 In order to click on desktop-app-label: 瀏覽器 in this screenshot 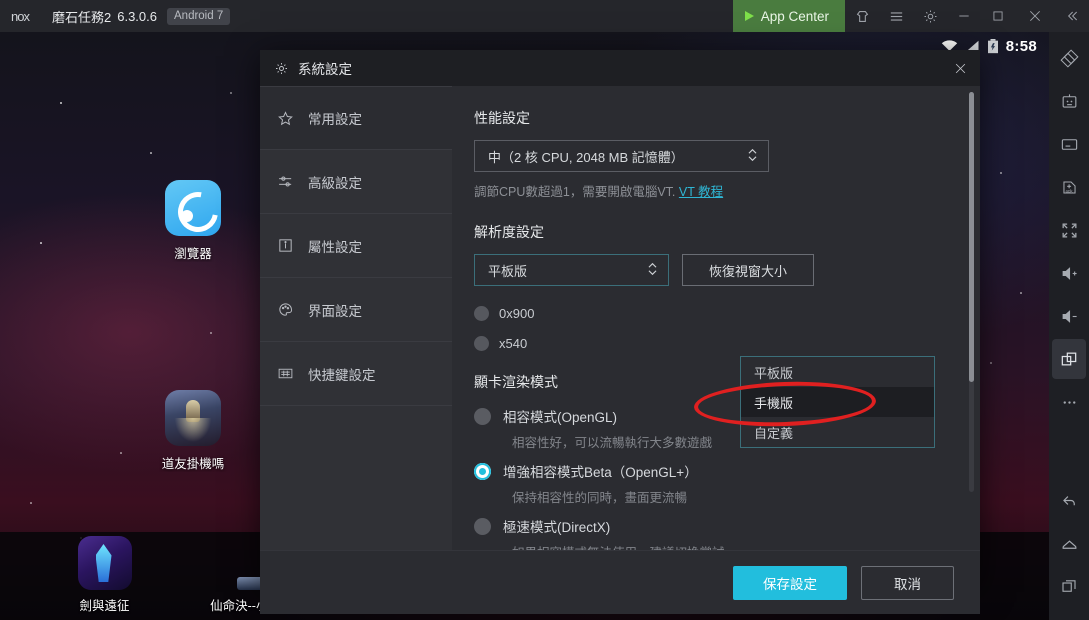, I will do `click(193, 254)`.